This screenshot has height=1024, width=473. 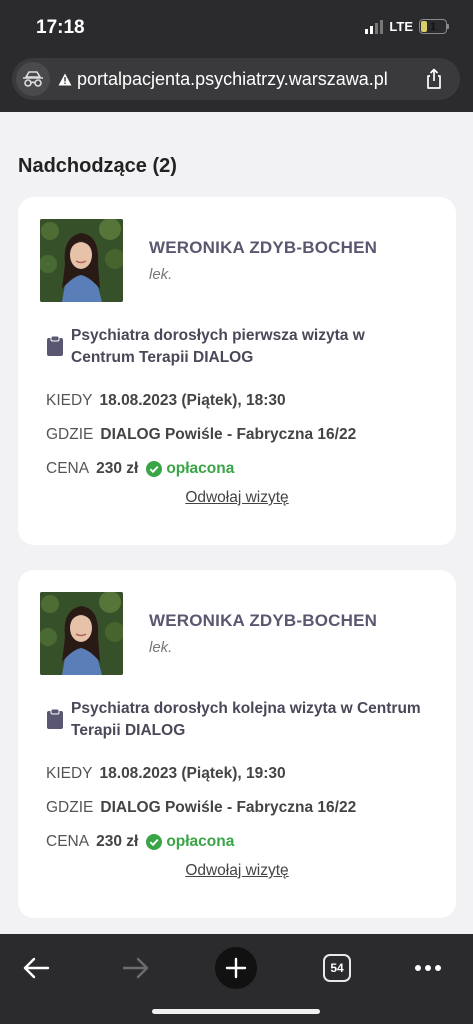 I want to click on new-tab-button, so click(x=236, y=968).